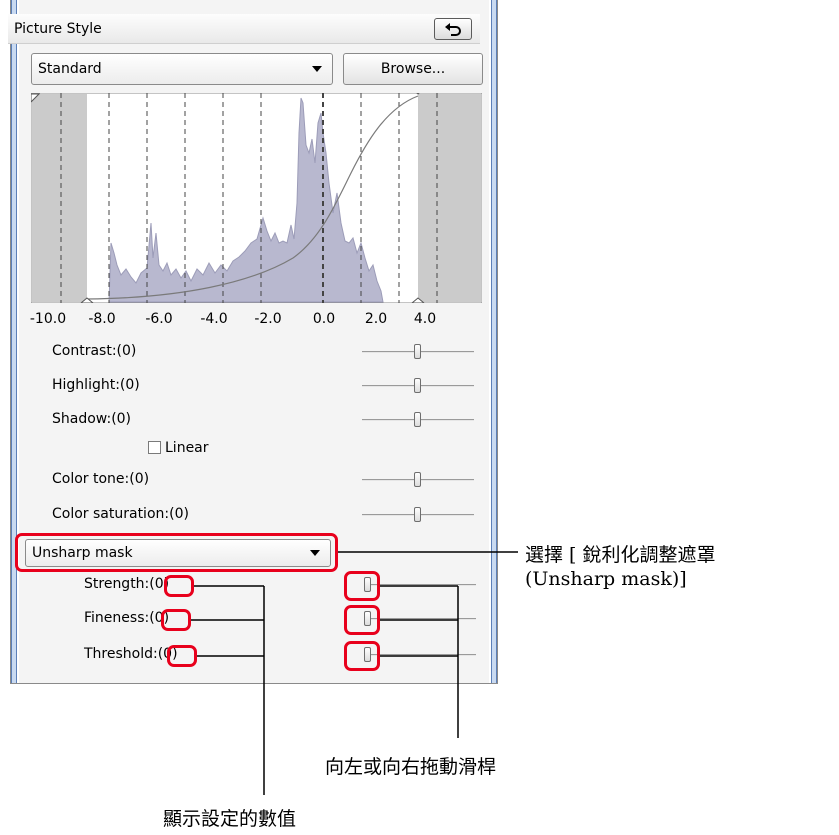  What do you see at coordinates (411, 767) in the screenshot?
I see `callout-drag-slider: 向左或向右拖動滑桿` at bounding box center [411, 767].